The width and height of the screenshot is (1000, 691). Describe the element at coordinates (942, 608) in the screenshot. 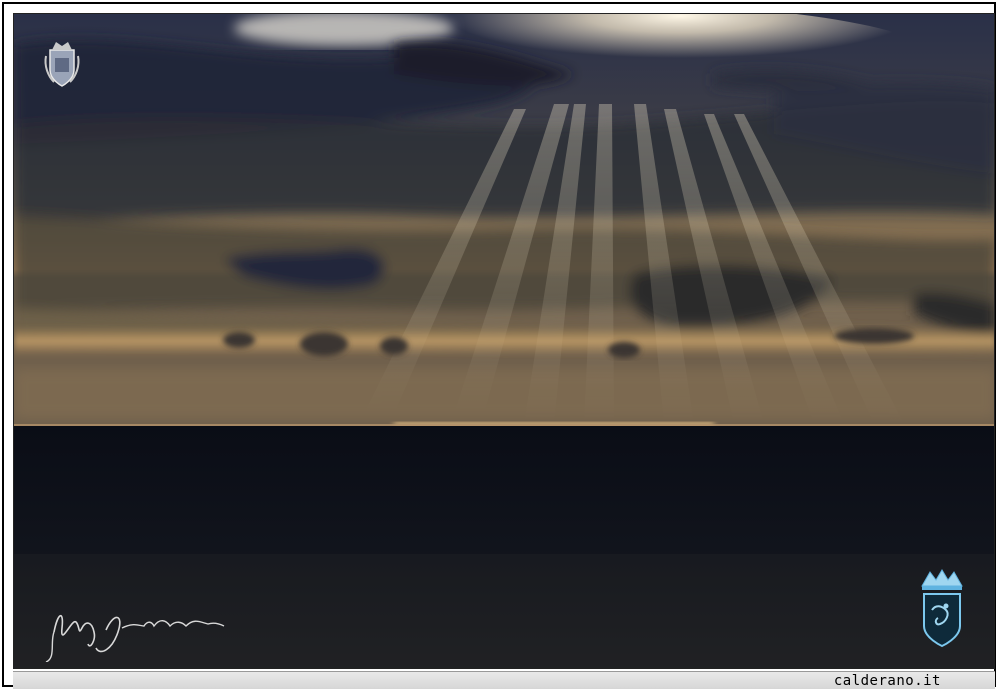

I see `crowned-shield-icon` at that location.